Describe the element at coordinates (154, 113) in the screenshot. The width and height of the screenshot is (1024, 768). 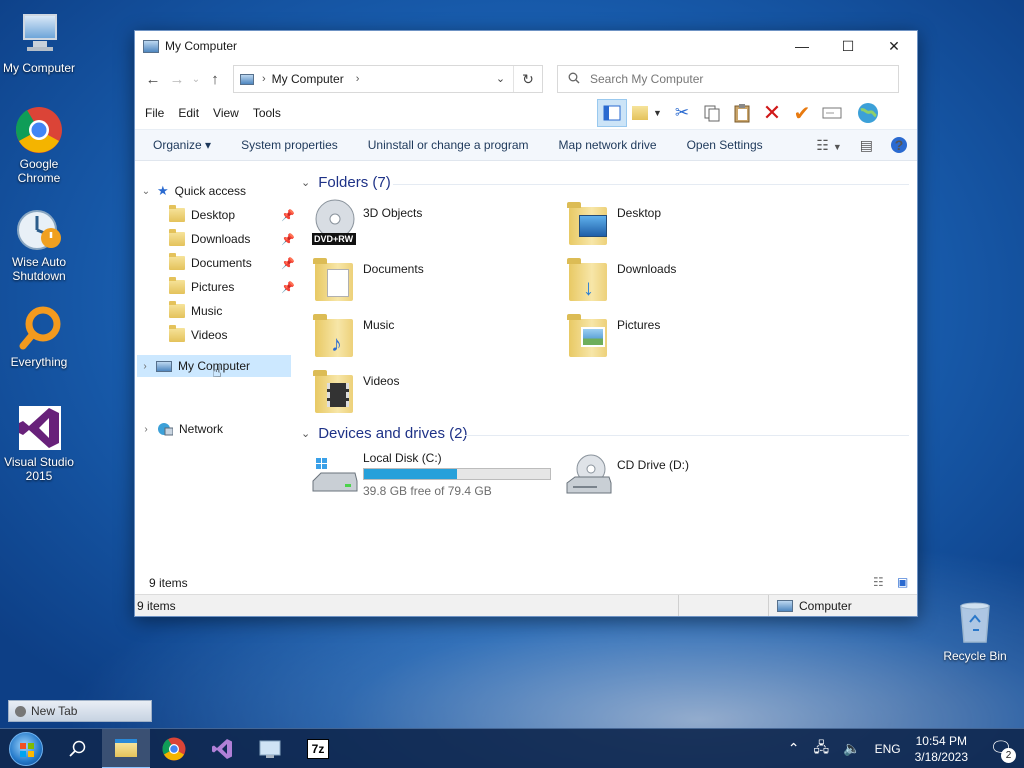
I see `menu-file: File` at that location.